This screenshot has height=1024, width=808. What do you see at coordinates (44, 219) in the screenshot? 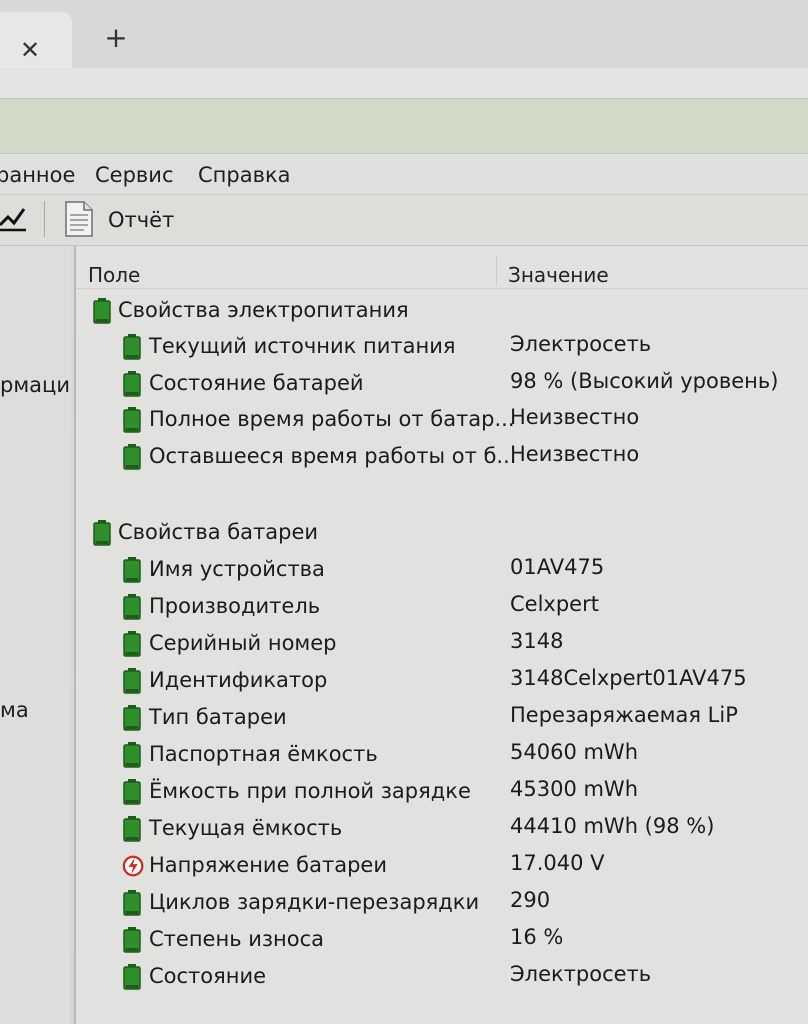
I see `toolbar-separator` at bounding box center [44, 219].